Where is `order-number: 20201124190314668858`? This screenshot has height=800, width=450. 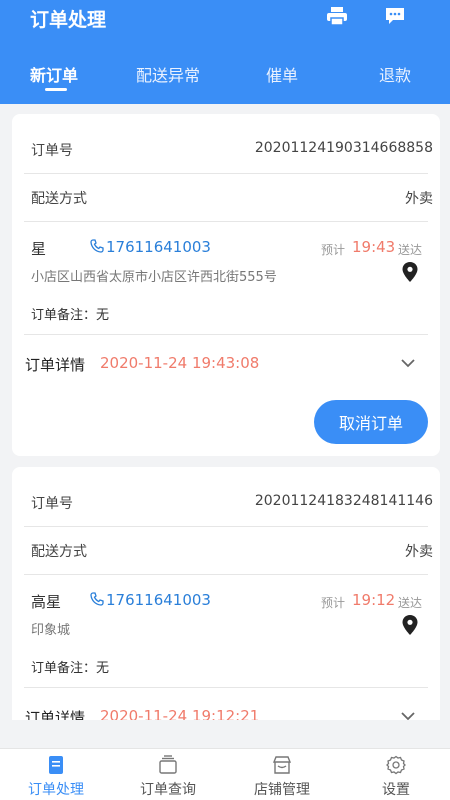 order-number: 20201124190314668858 is located at coordinates (343, 148).